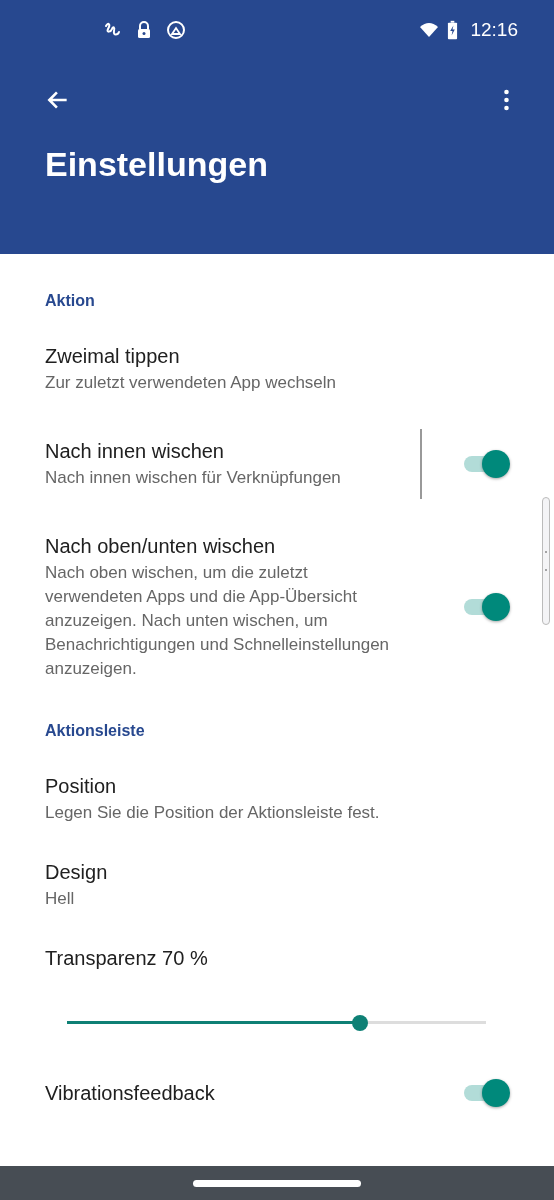 This screenshot has height=1200, width=554. What do you see at coordinates (157, 164) in the screenshot?
I see `page-title: Einstellungen` at bounding box center [157, 164].